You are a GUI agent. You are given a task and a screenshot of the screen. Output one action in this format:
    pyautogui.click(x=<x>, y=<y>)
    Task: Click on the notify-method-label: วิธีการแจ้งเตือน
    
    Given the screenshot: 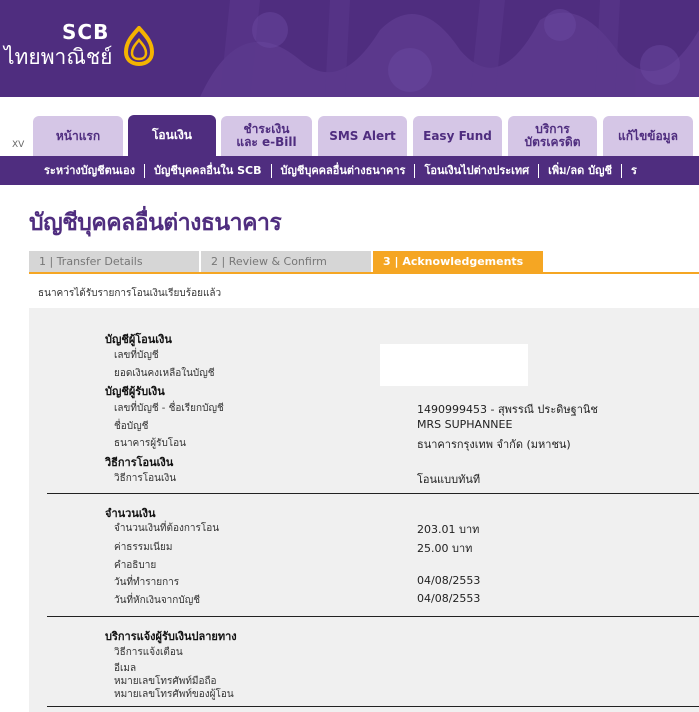 What is the action you would take?
    pyautogui.click(x=148, y=652)
    